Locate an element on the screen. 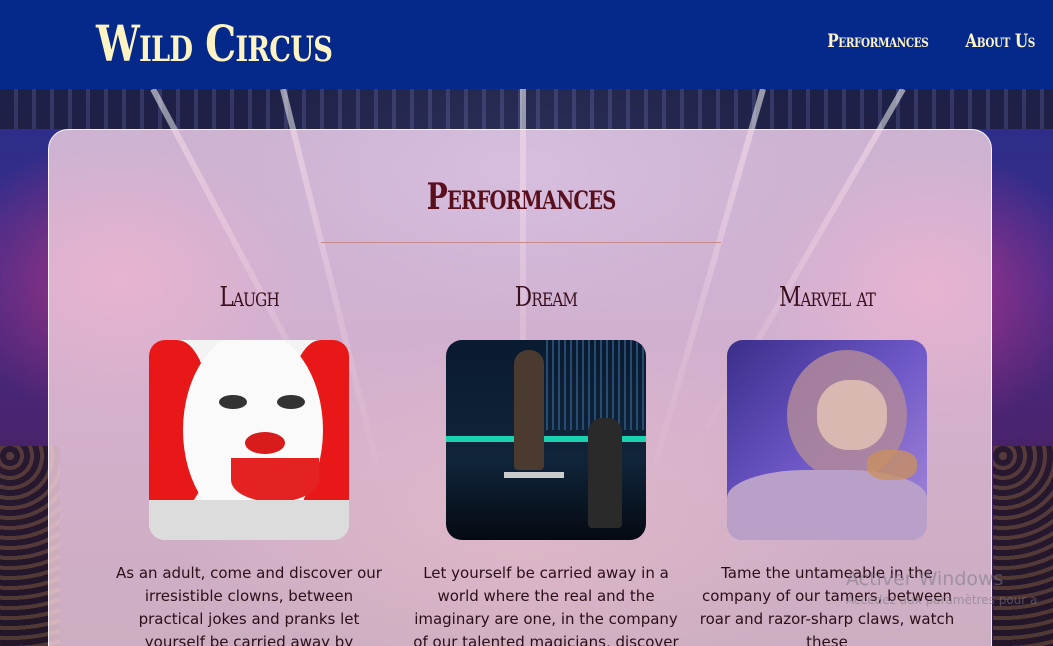 The image size is (1053, 646). main-nav: Performances About Us is located at coordinates (918, 41).